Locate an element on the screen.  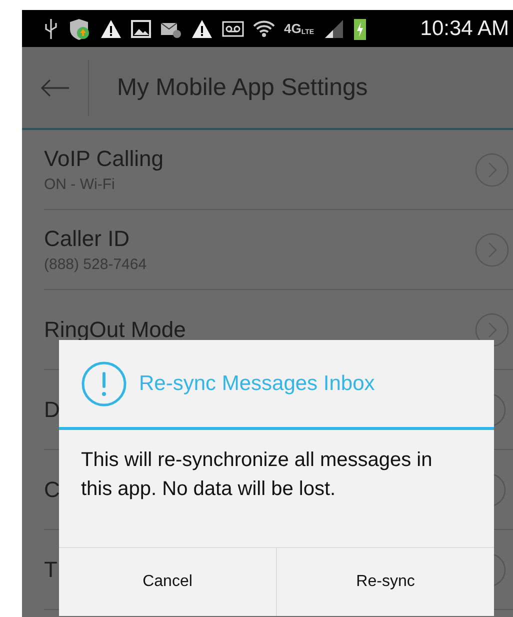
setting-title: VoIP Calling is located at coordinates (104, 159).